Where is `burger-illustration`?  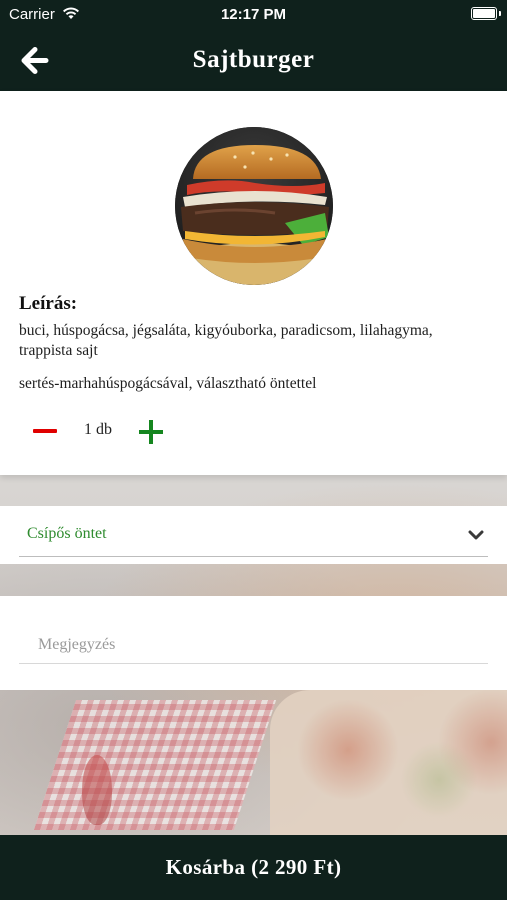
burger-illustration is located at coordinates (254, 206).